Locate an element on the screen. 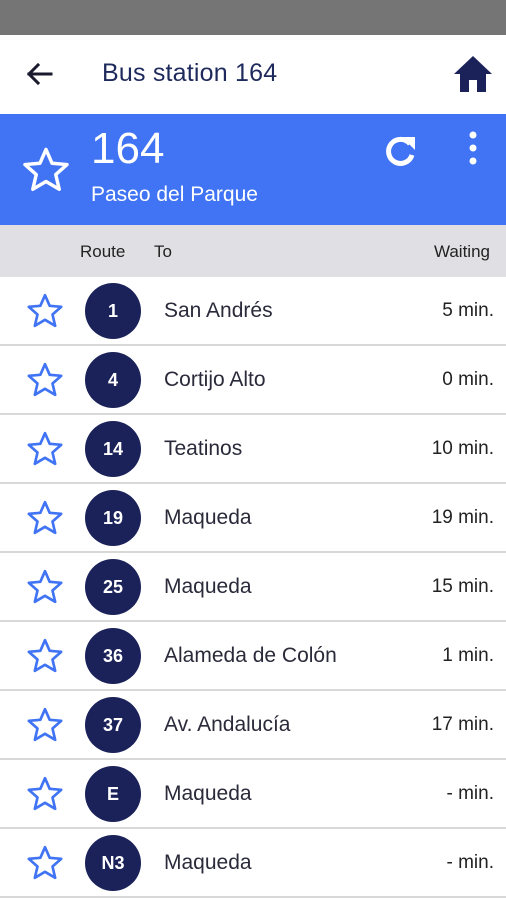 This screenshot has height=900, width=506. back-button is located at coordinates (39, 74).